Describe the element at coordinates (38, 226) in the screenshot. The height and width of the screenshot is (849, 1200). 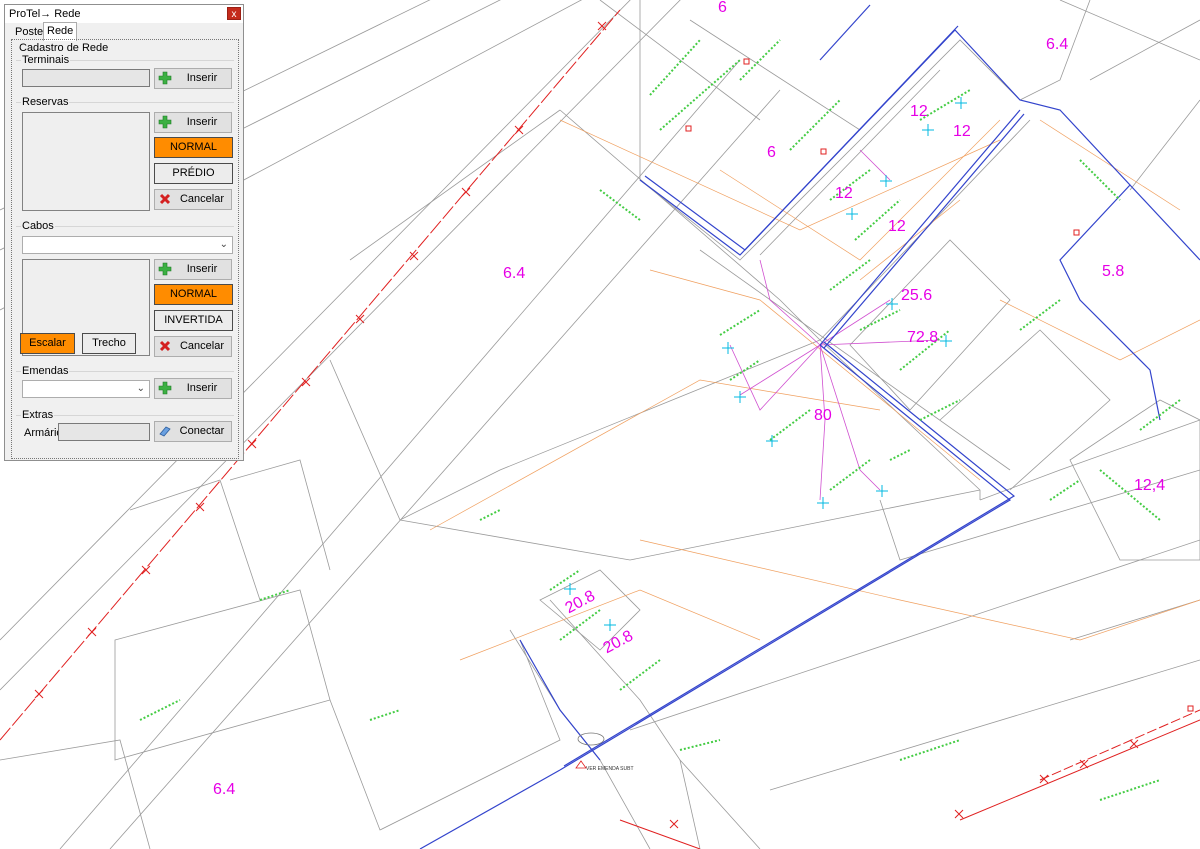
I see `cabos-title: Cabos` at that location.